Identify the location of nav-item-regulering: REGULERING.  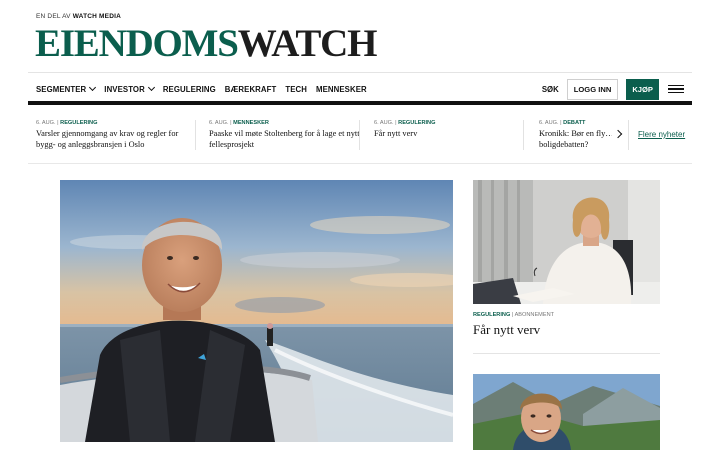
(189, 89).